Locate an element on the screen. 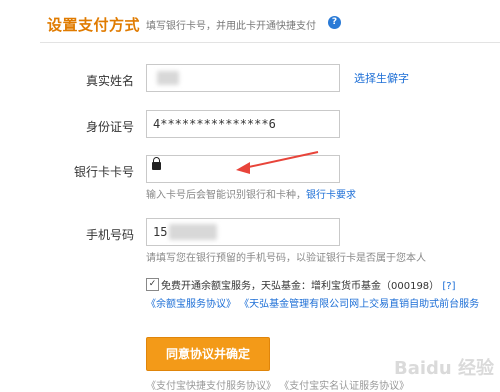 The width and height of the screenshot is (500, 392). agreement-help-link: [?] is located at coordinates (448, 286).